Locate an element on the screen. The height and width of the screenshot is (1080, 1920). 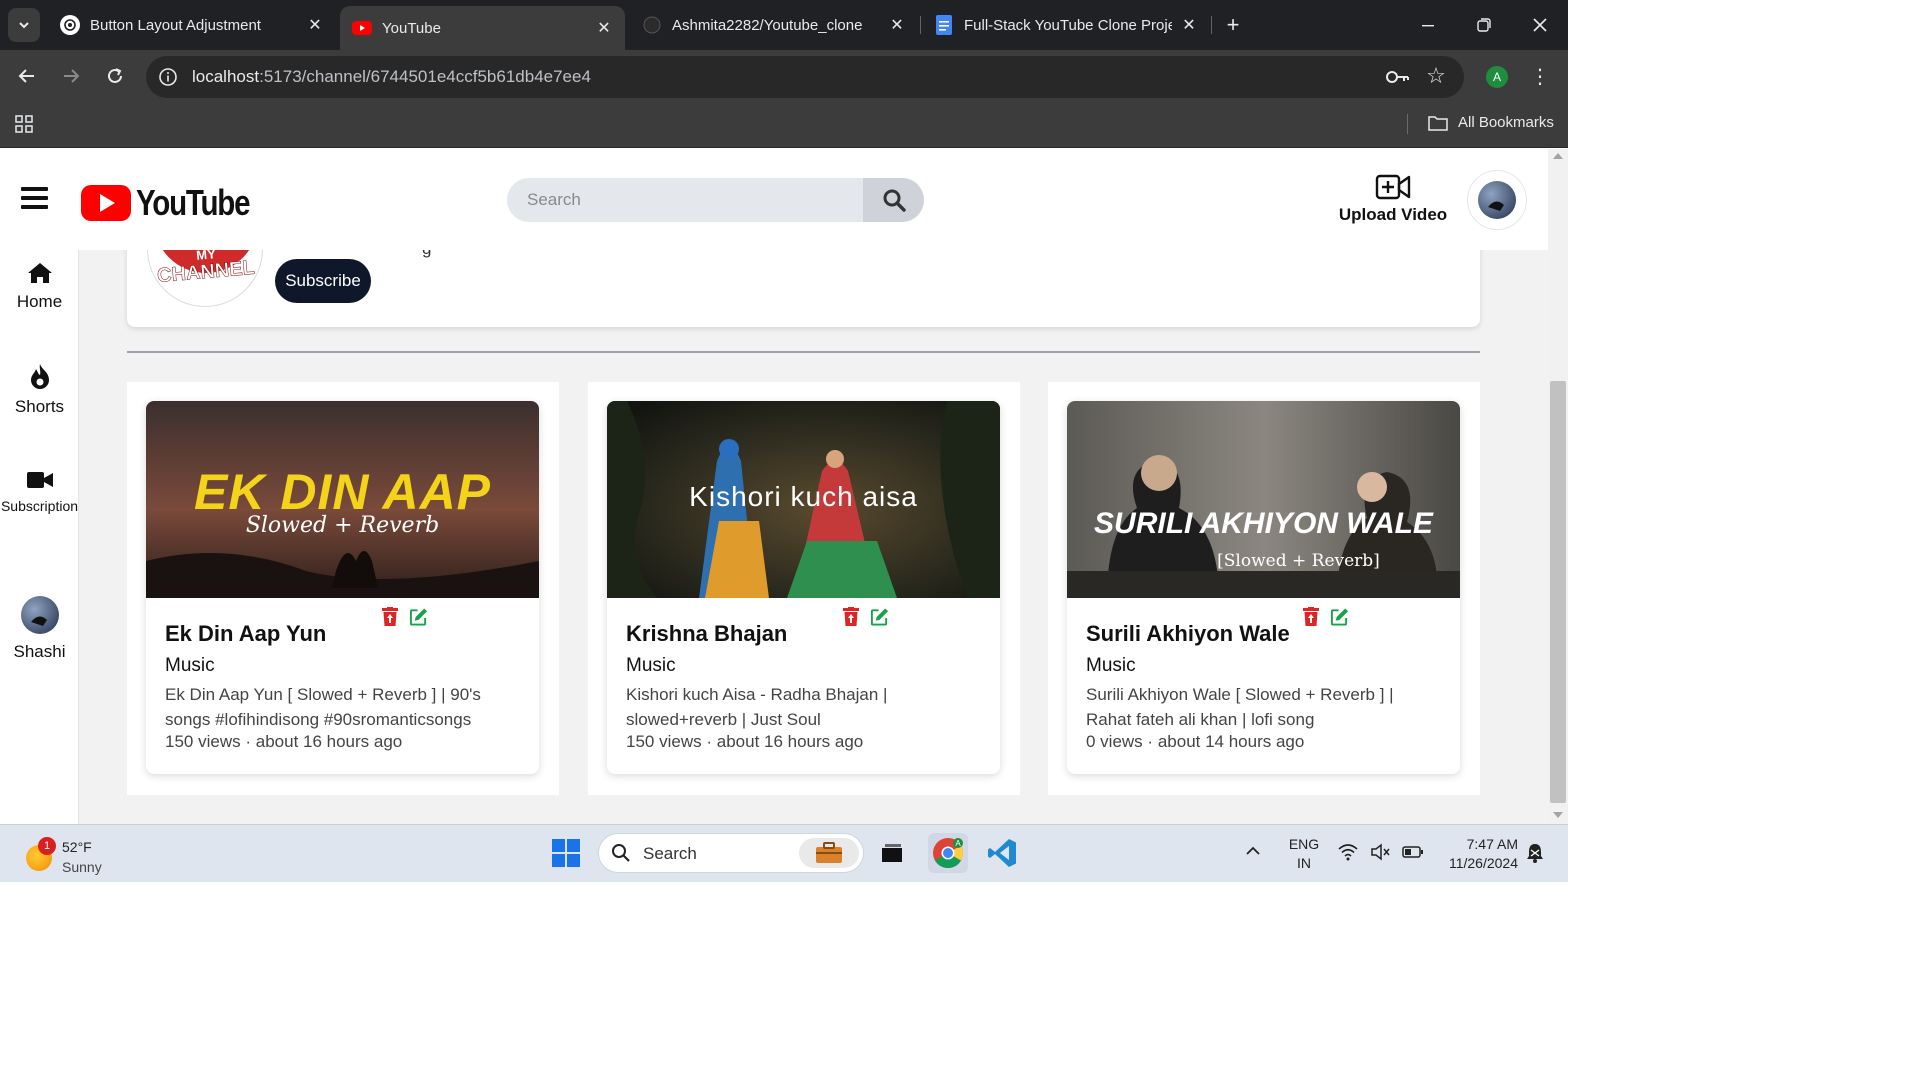
volume-muted-icon is located at coordinates (1380, 852).